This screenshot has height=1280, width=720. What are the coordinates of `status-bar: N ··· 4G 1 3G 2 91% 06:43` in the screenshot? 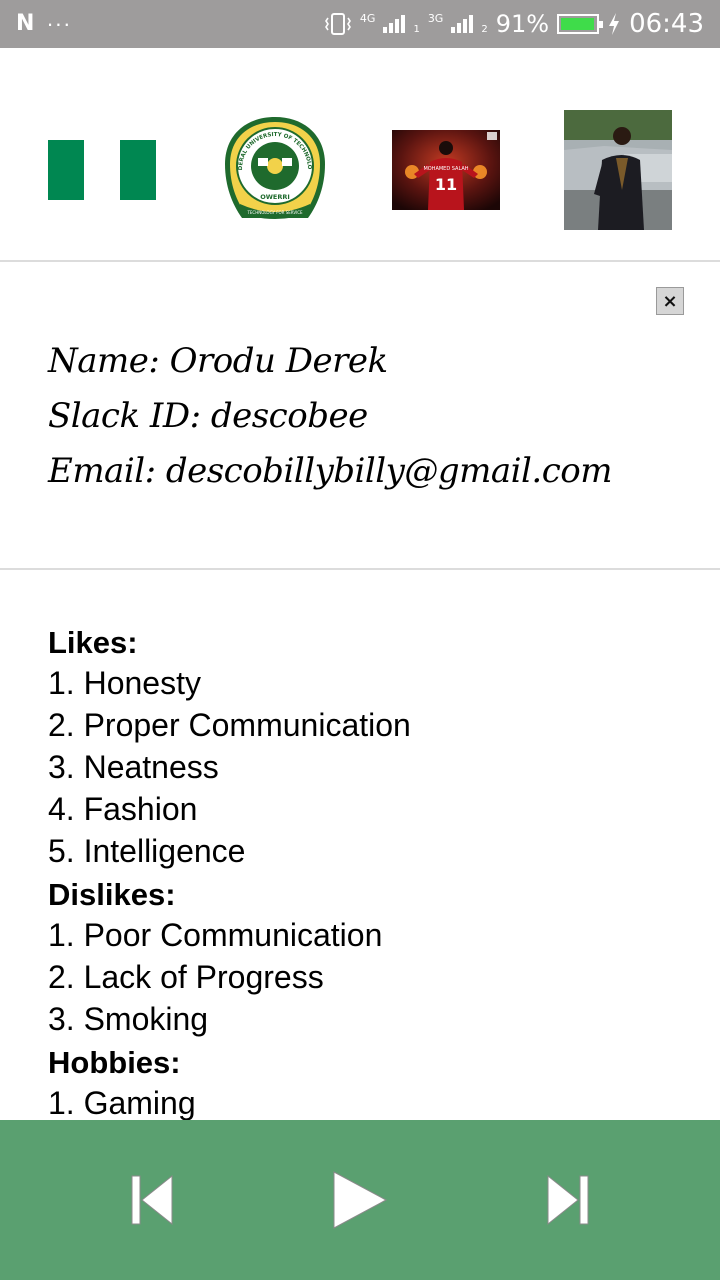 It's located at (360, 24).